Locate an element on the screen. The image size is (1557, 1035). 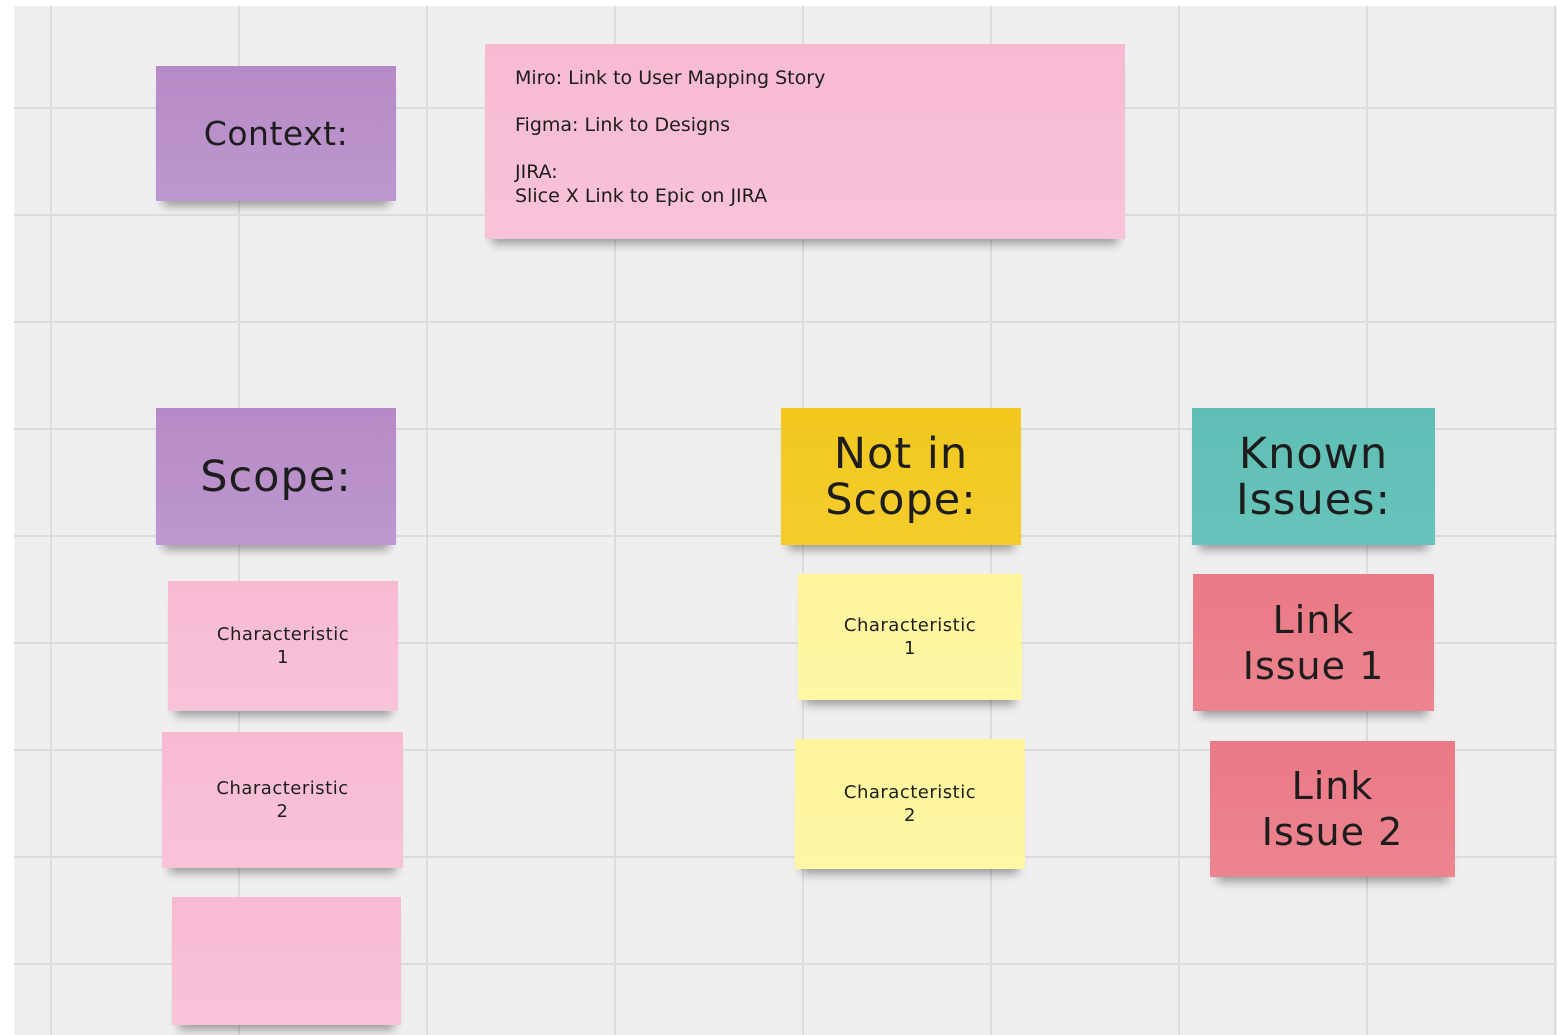
not-in-scope-sticky-note: Not in Scope: is located at coordinates (901, 476).